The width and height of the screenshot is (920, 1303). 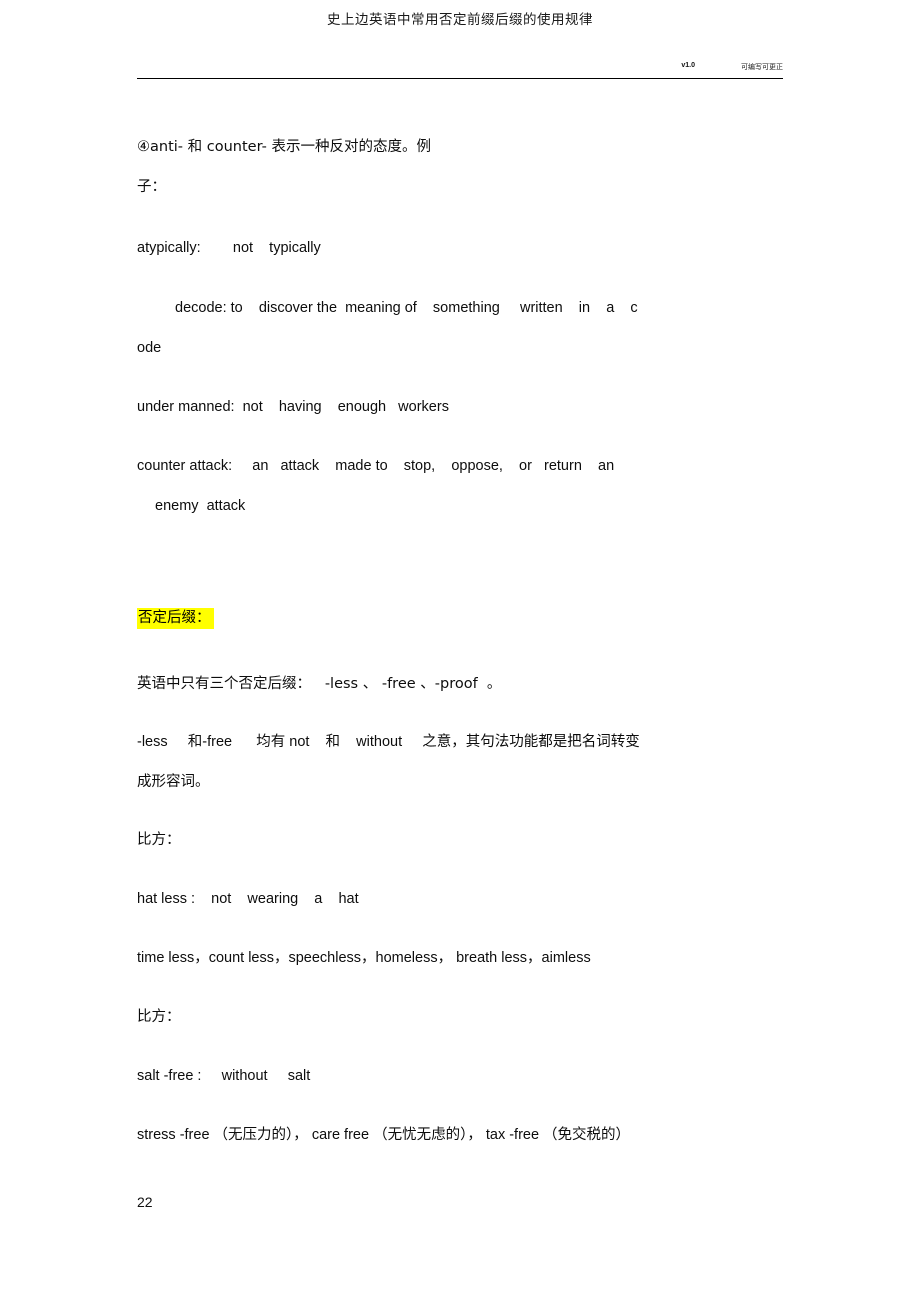 I want to click on editable-note-label: 可编写可更正, so click(x=762, y=67).